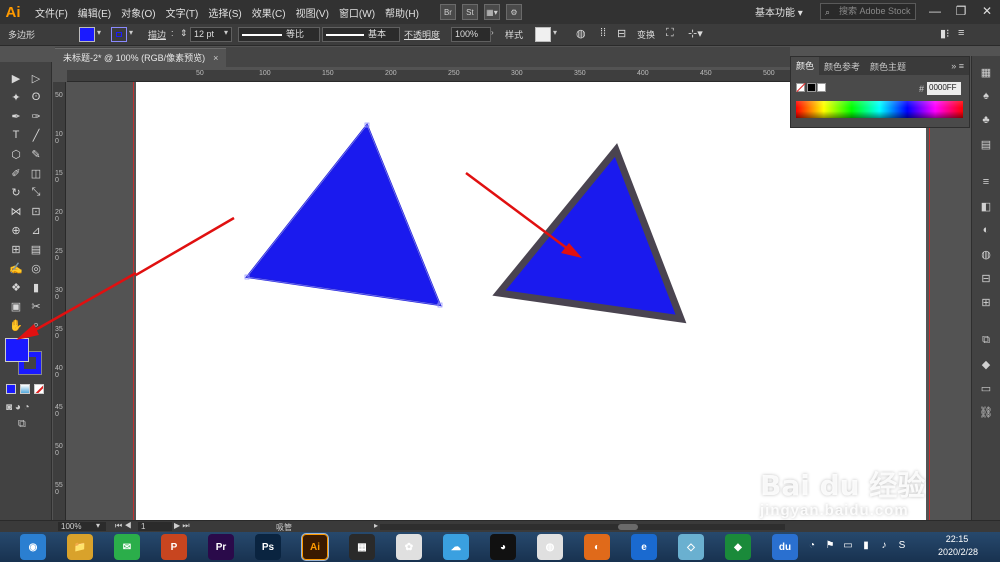 This screenshot has width=1000, height=562. What do you see at coordinates (312, 12) in the screenshot?
I see `menu-item: 视图(V)` at bounding box center [312, 12].